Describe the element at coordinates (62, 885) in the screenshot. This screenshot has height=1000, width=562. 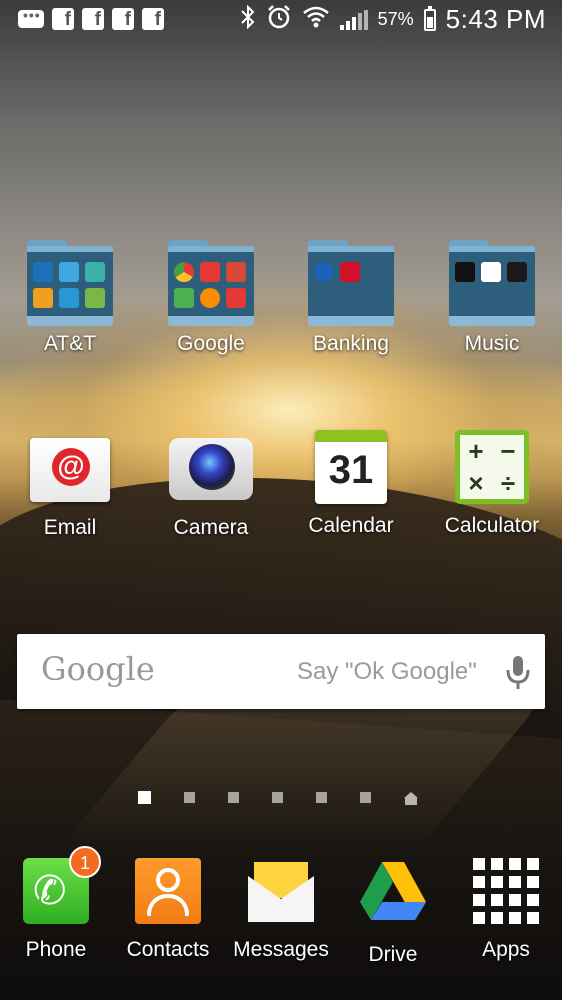
I see `phone-icon: ✆ 1` at that location.